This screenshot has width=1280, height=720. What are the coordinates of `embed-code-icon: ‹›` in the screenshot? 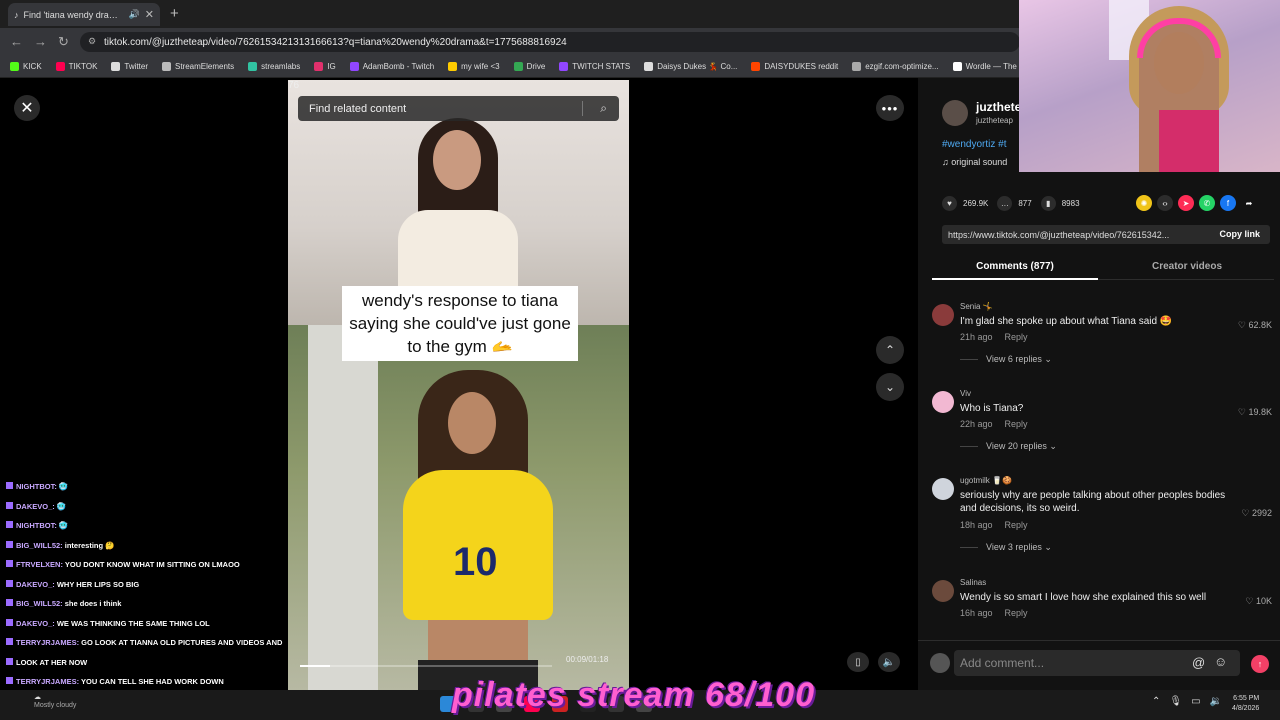 It's located at (1165, 203).